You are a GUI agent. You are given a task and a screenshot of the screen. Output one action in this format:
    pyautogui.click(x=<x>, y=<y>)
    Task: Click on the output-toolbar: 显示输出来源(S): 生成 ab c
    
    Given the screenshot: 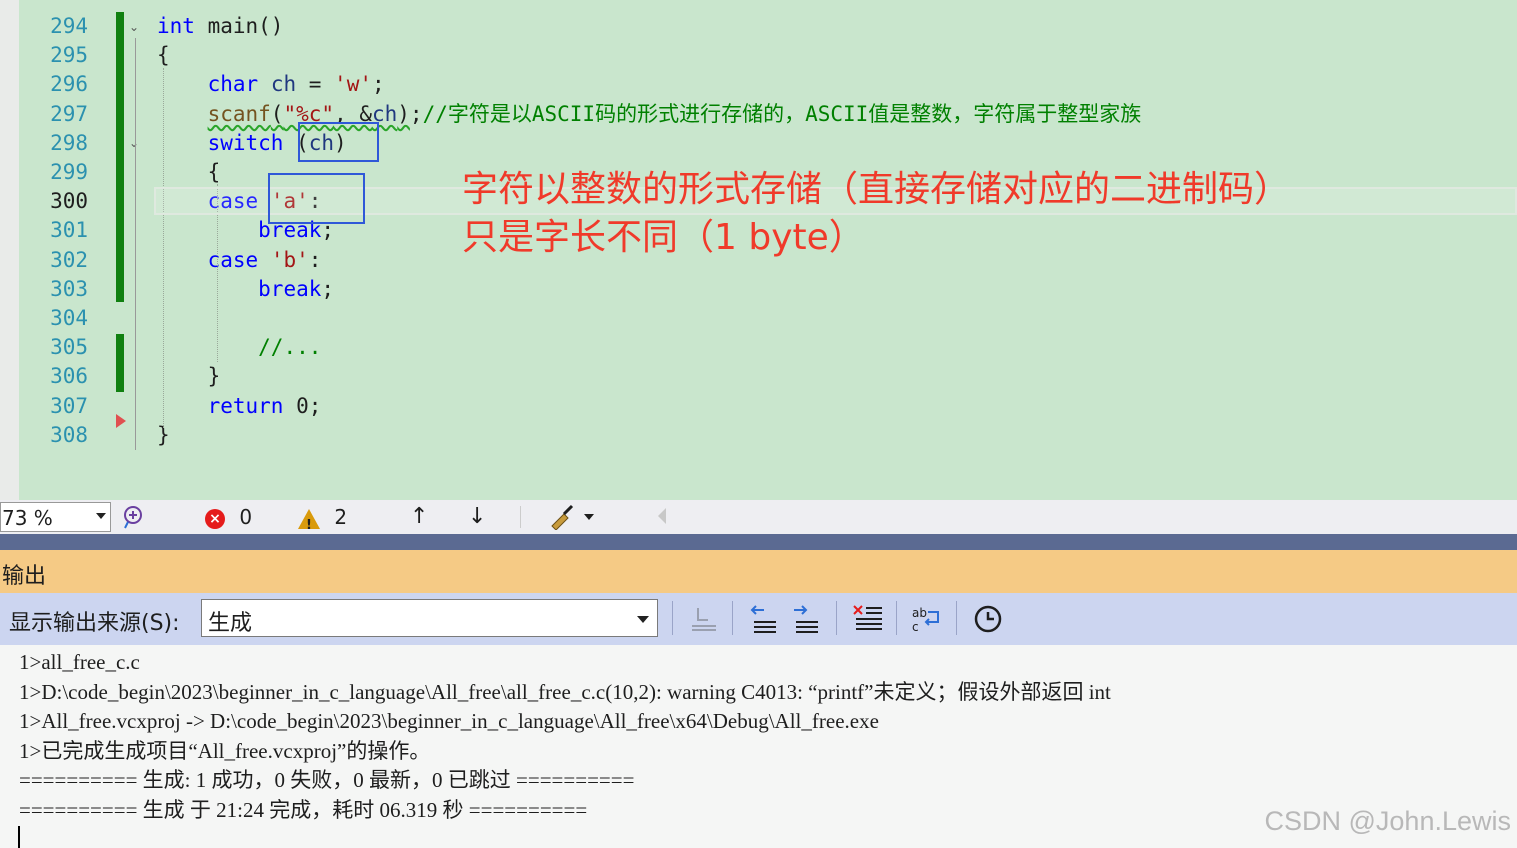 What is the action you would take?
    pyautogui.click(x=758, y=619)
    